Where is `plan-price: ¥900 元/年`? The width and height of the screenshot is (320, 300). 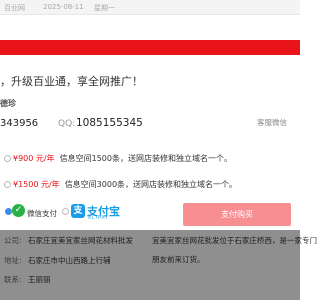 plan-price: ¥900 元/年 is located at coordinates (34, 158).